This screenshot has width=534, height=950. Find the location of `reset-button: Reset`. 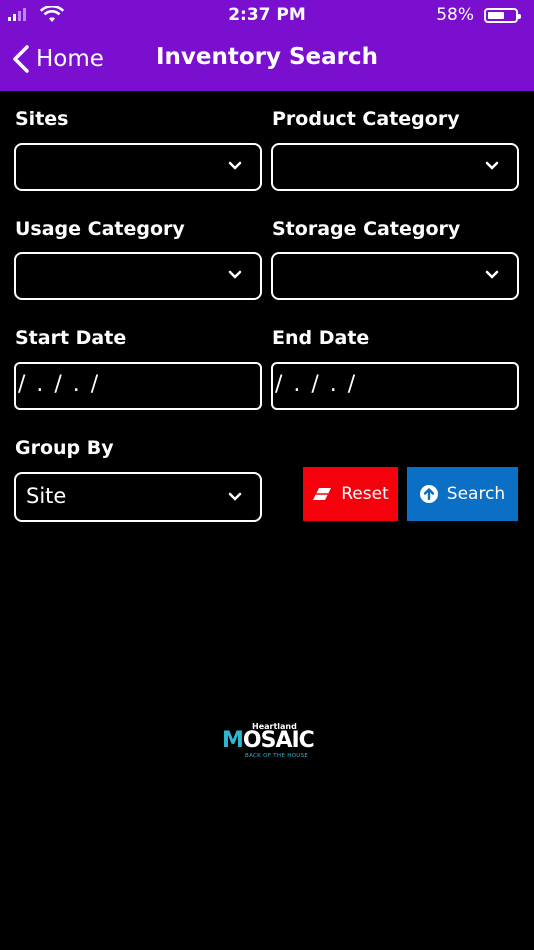

reset-button: Reset is located at coordinates (350, 494).